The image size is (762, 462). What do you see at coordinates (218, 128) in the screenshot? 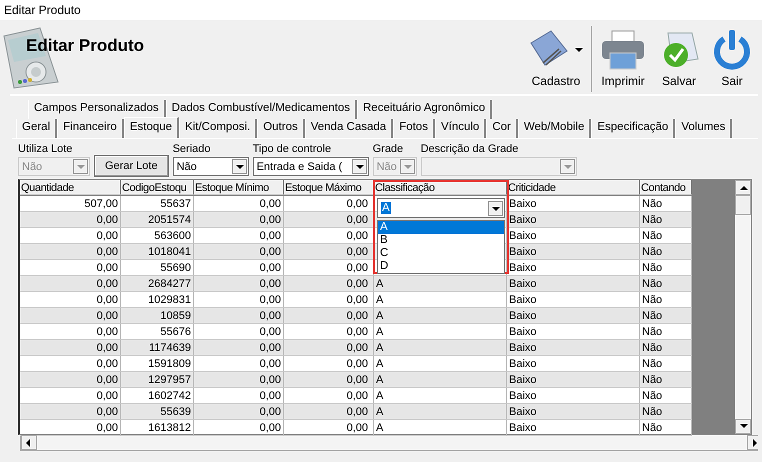
I see `tab: Kit/Composi.` at bounding box center [218, 128].